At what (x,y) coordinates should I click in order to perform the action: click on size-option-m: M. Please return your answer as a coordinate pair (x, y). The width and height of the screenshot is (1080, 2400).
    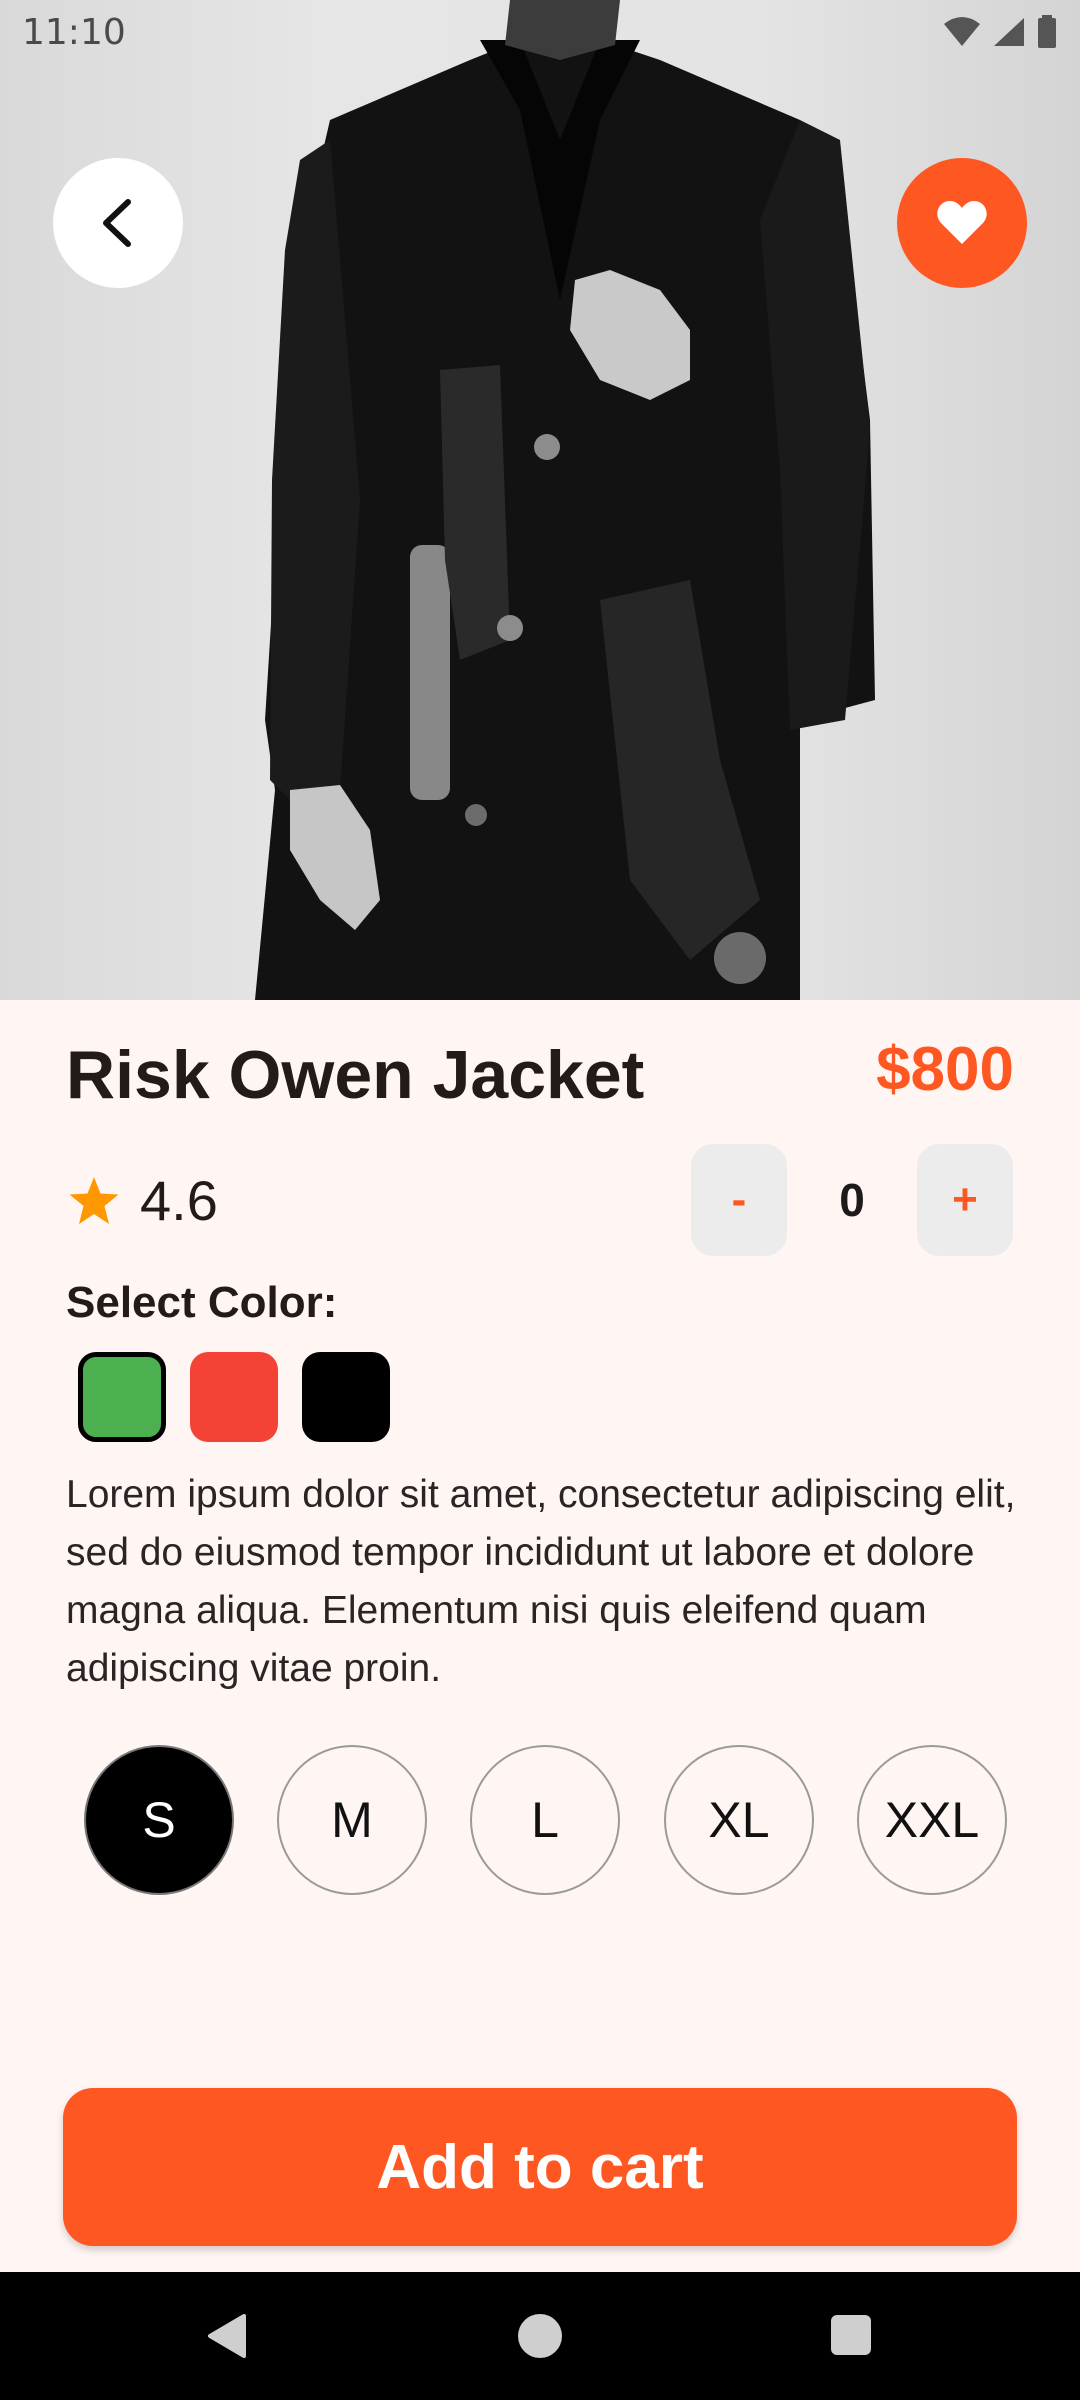
    Looking at the image, I should click on (352, 1820).